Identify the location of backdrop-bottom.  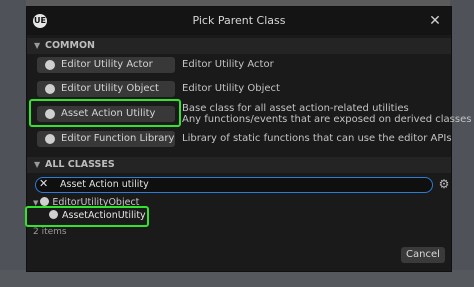
(237, 278).